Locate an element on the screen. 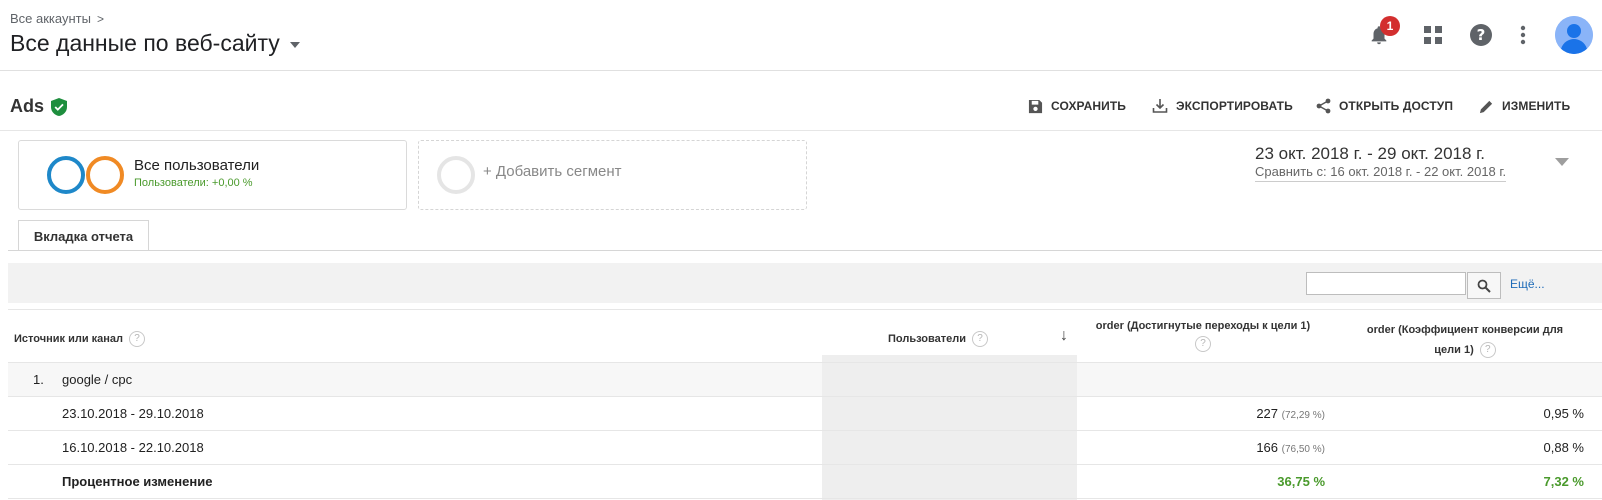 Image resolution: width=1602 pixels, height=500 pixels. export-button: ЭКСПОРТИРОВАТЬ is located at coordinates (1222, 106).